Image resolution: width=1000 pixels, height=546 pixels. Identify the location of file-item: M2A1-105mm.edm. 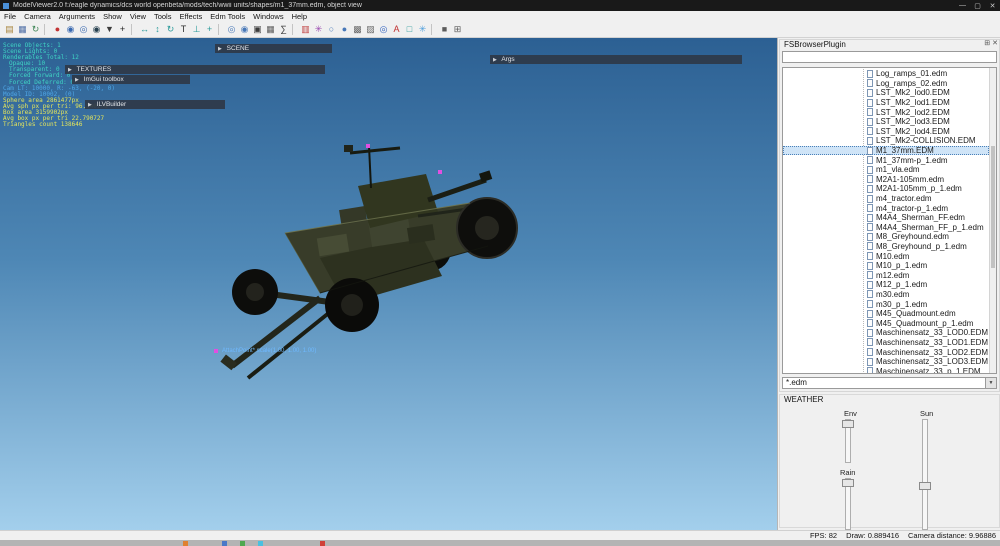
(886, 180).